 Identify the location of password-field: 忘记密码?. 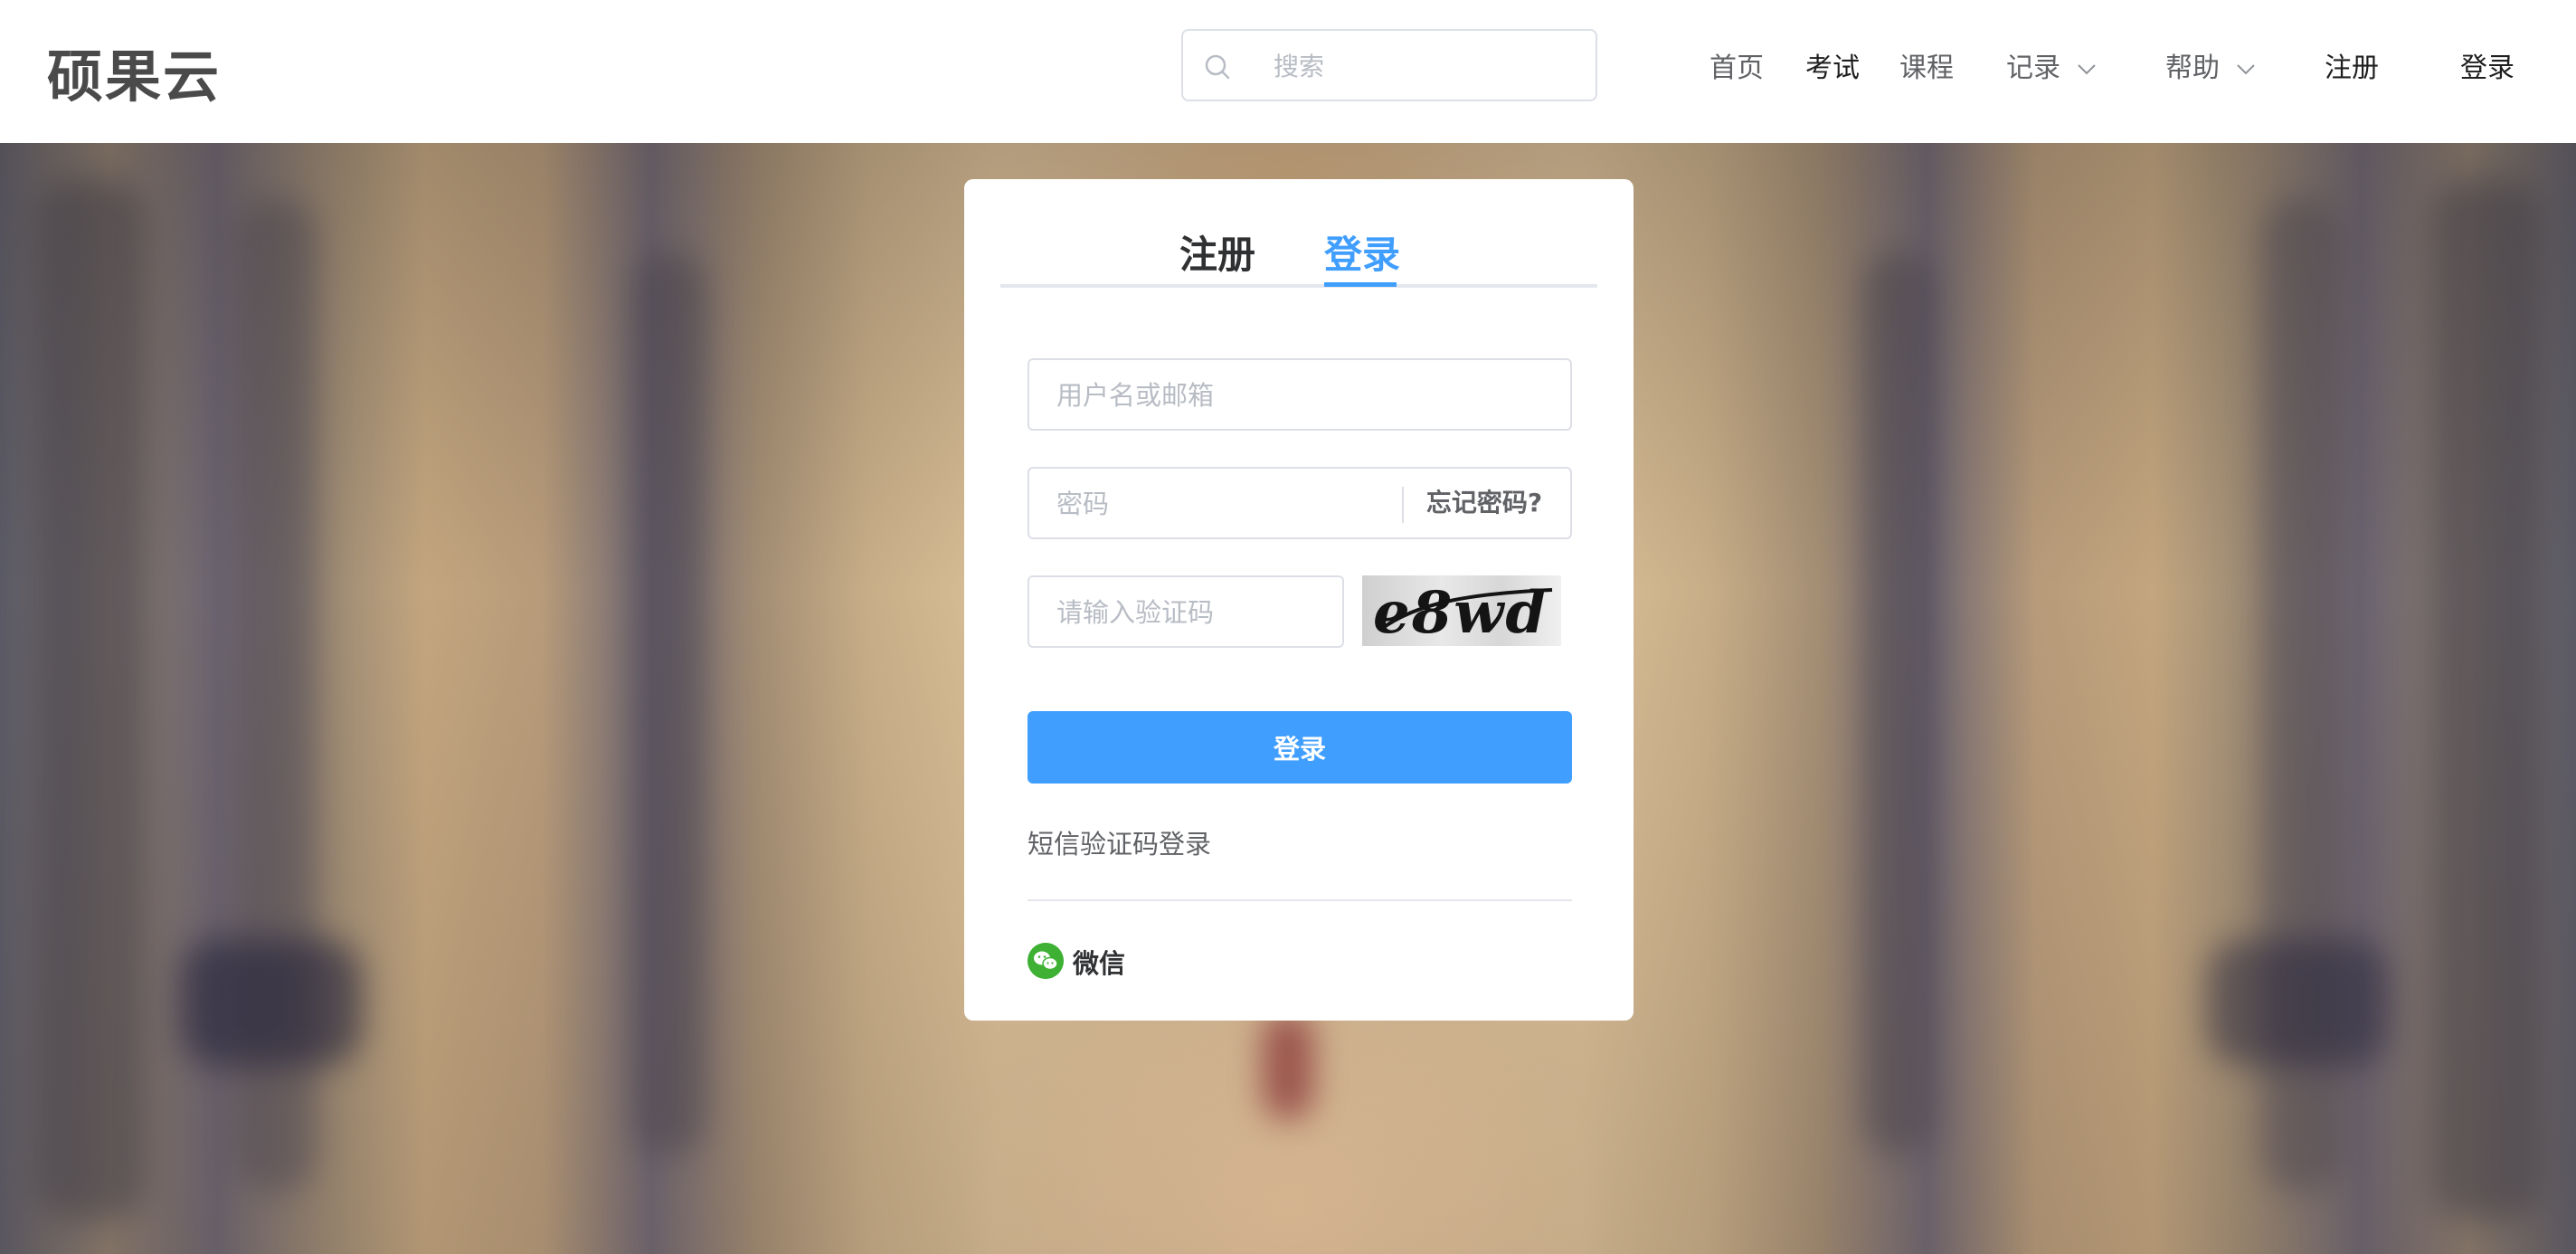
(1300, 503).